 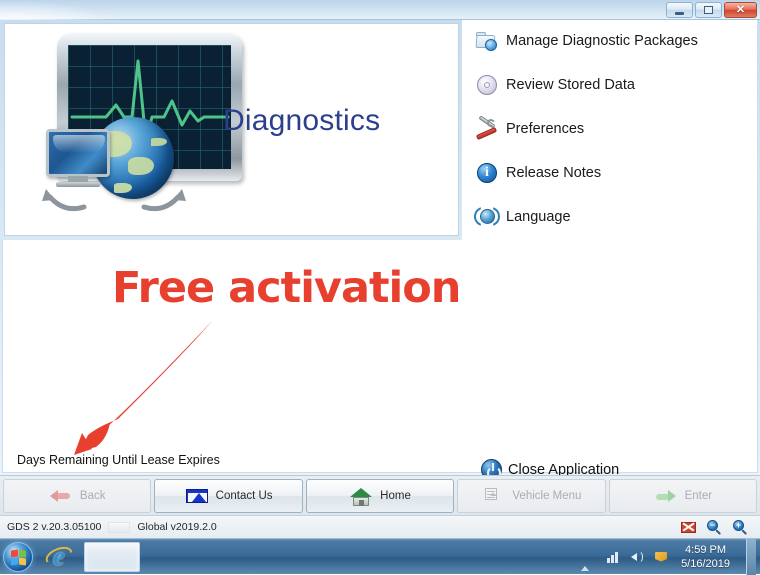 I want to click on bottom-button-bar: Back Contact Us Home Vehicle Menu Enter, so click(x=380, y=495).